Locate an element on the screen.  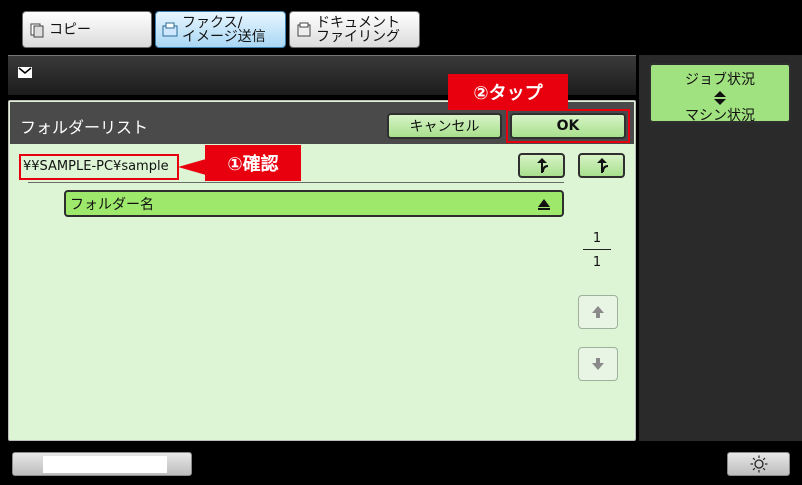
bottom-left-button is located at coordinates (102, 464).